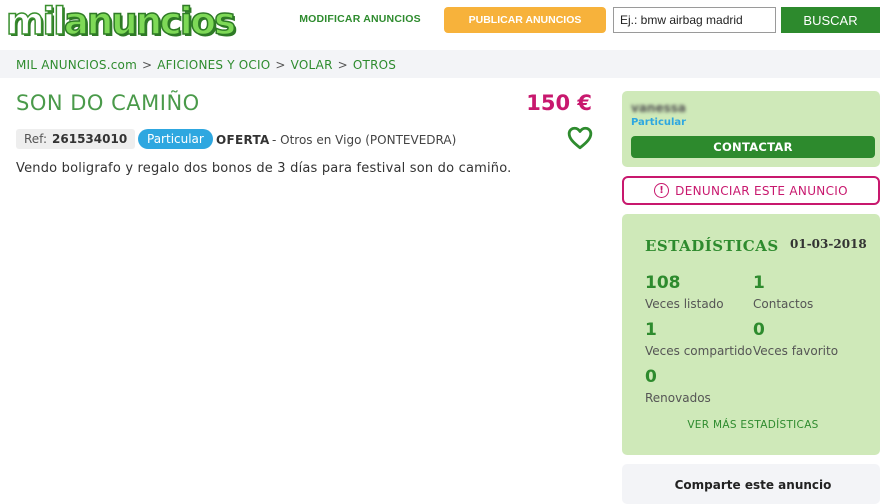 This screenshot has width=880, height=504. What do you see at coordinates (312, 65) in the screenshot?
I see `breadcrumb-volar: VOLAR` at bounding box center [312, 65].